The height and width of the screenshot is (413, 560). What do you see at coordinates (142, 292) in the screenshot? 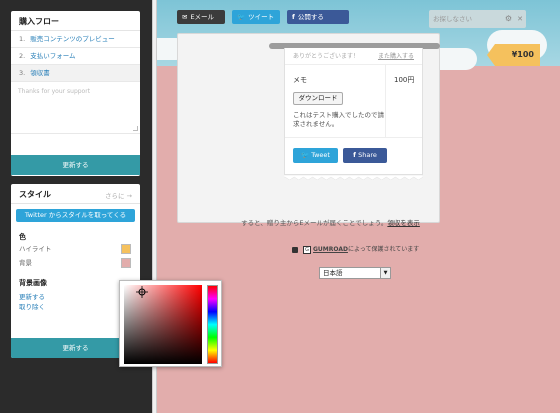
I see `crosshair-cursor-icon` at bounding box center [142, 292].